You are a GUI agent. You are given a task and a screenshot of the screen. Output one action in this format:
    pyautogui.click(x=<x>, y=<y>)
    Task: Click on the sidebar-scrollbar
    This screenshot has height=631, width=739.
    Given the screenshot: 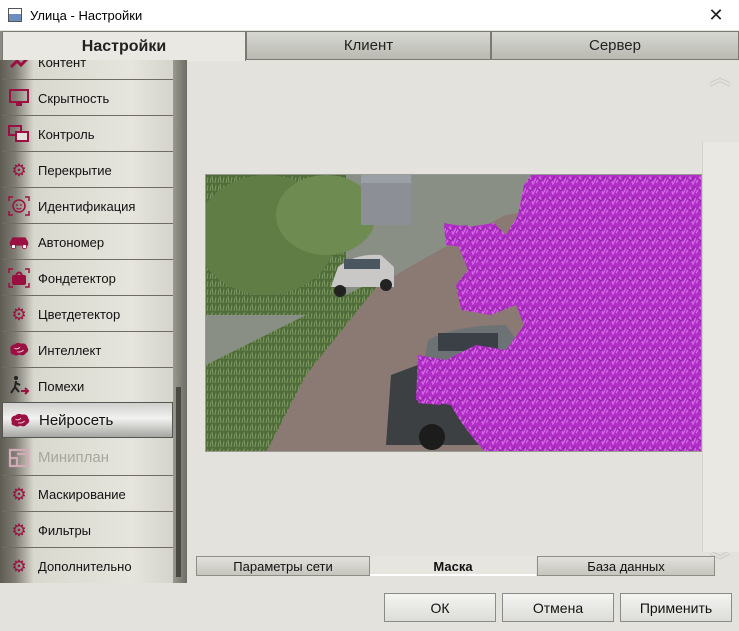 What is the action you would take?
    pyautogui.click(x=178, y=482)
    